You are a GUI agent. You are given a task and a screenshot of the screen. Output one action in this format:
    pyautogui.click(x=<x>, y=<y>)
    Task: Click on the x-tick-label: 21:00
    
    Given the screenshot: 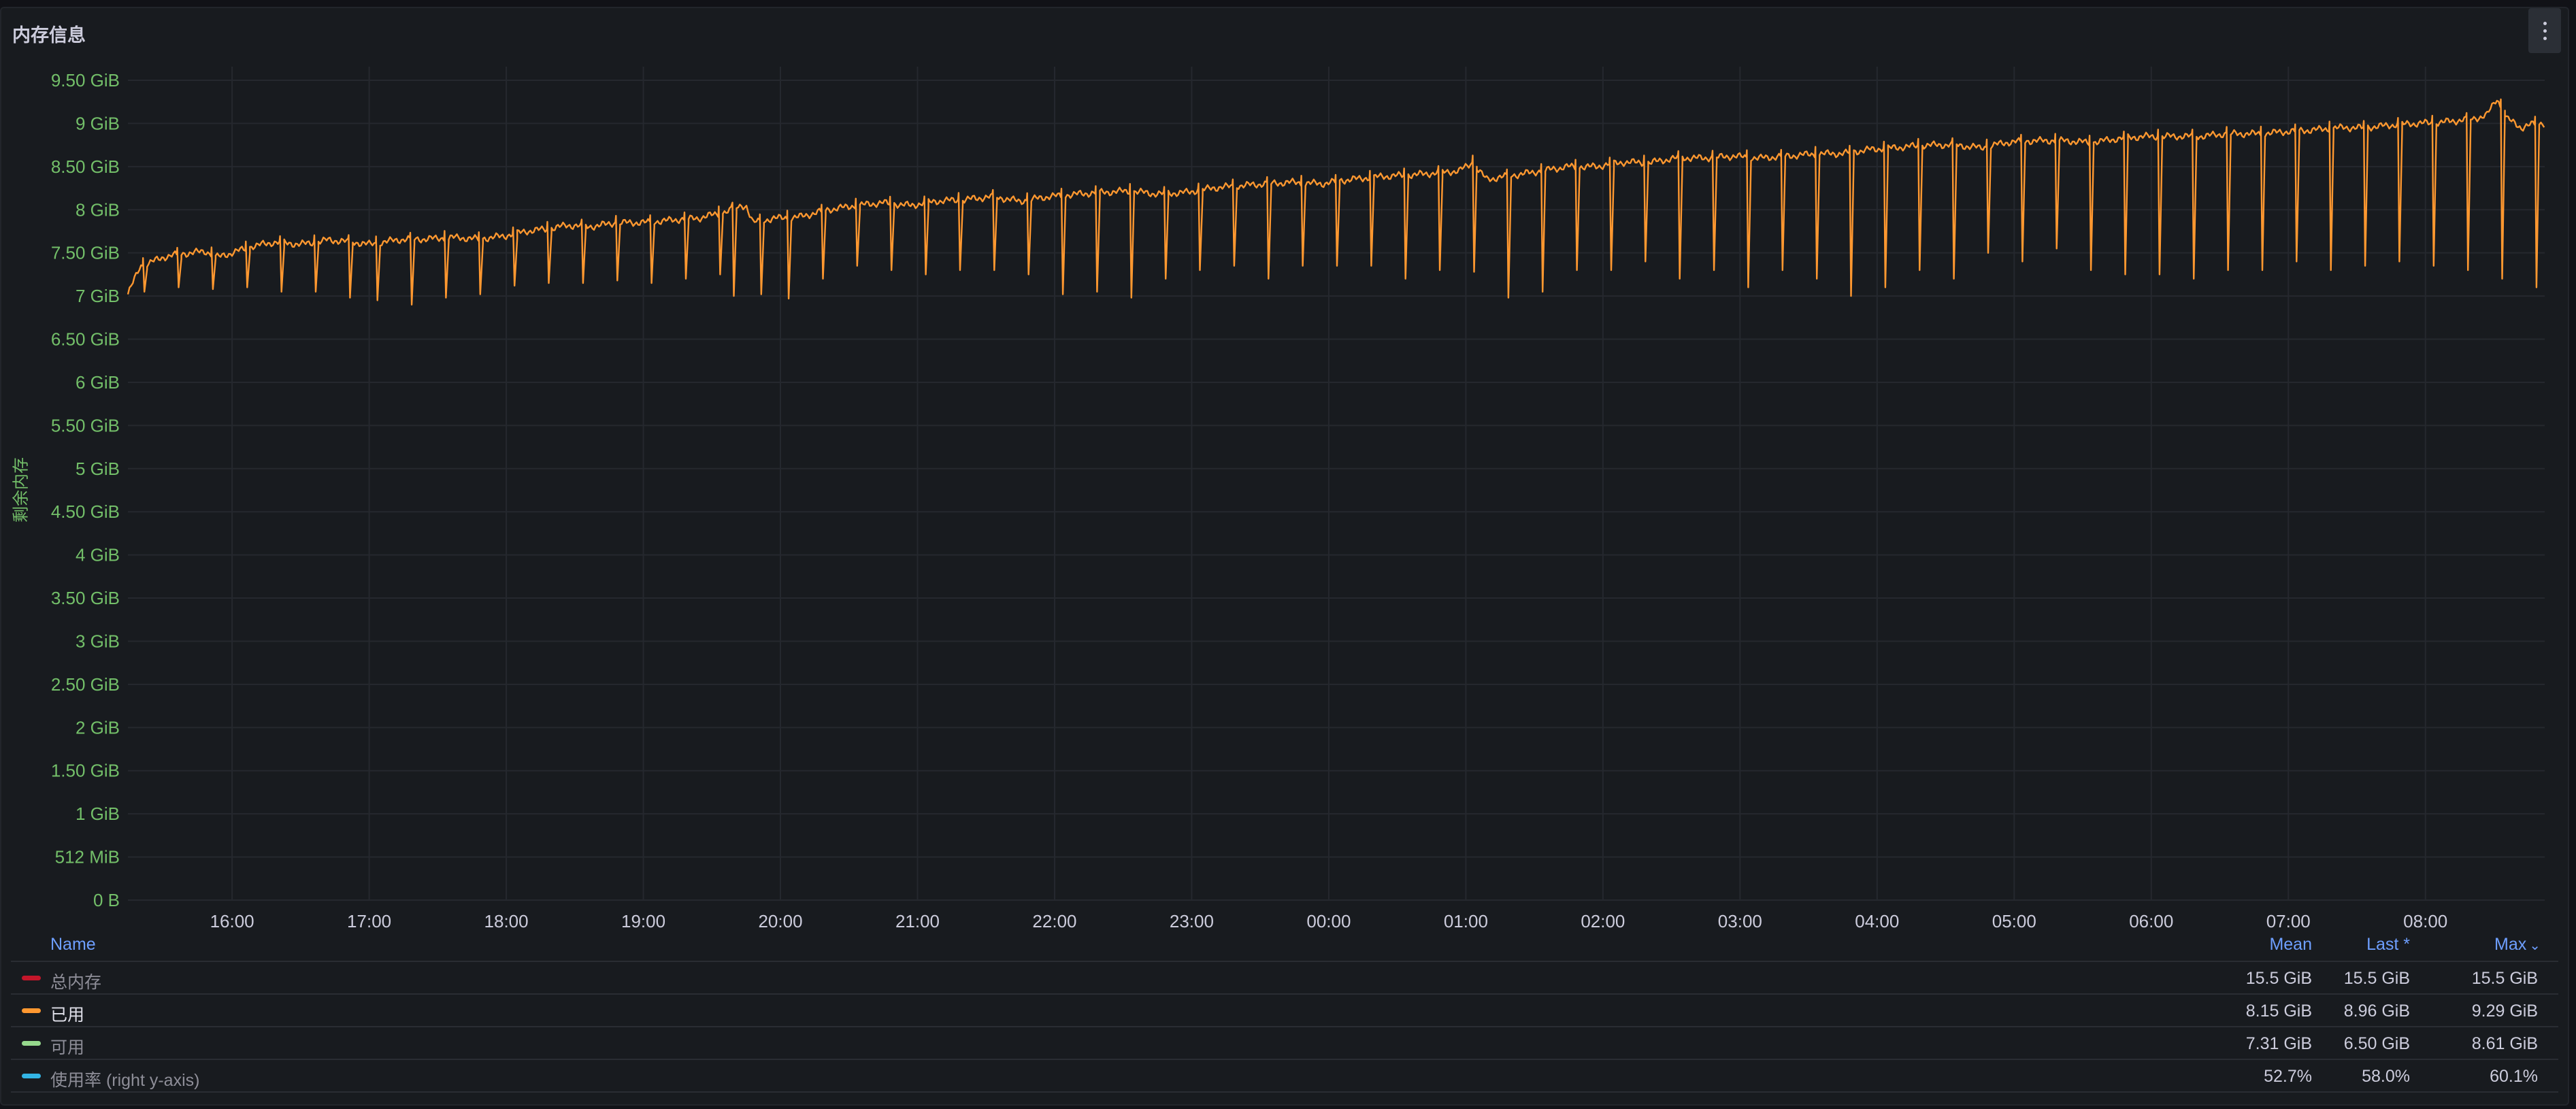 What is the action you would take?
    pyautogui.click(x=918, y=921)
    